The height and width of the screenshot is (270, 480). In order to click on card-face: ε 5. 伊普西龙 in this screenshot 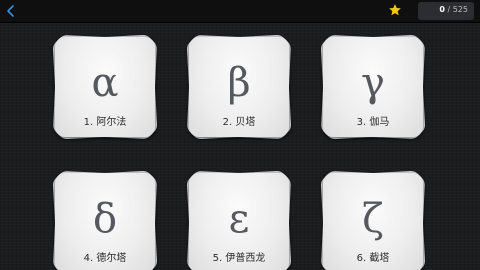, I will do `click(239, 221)`.